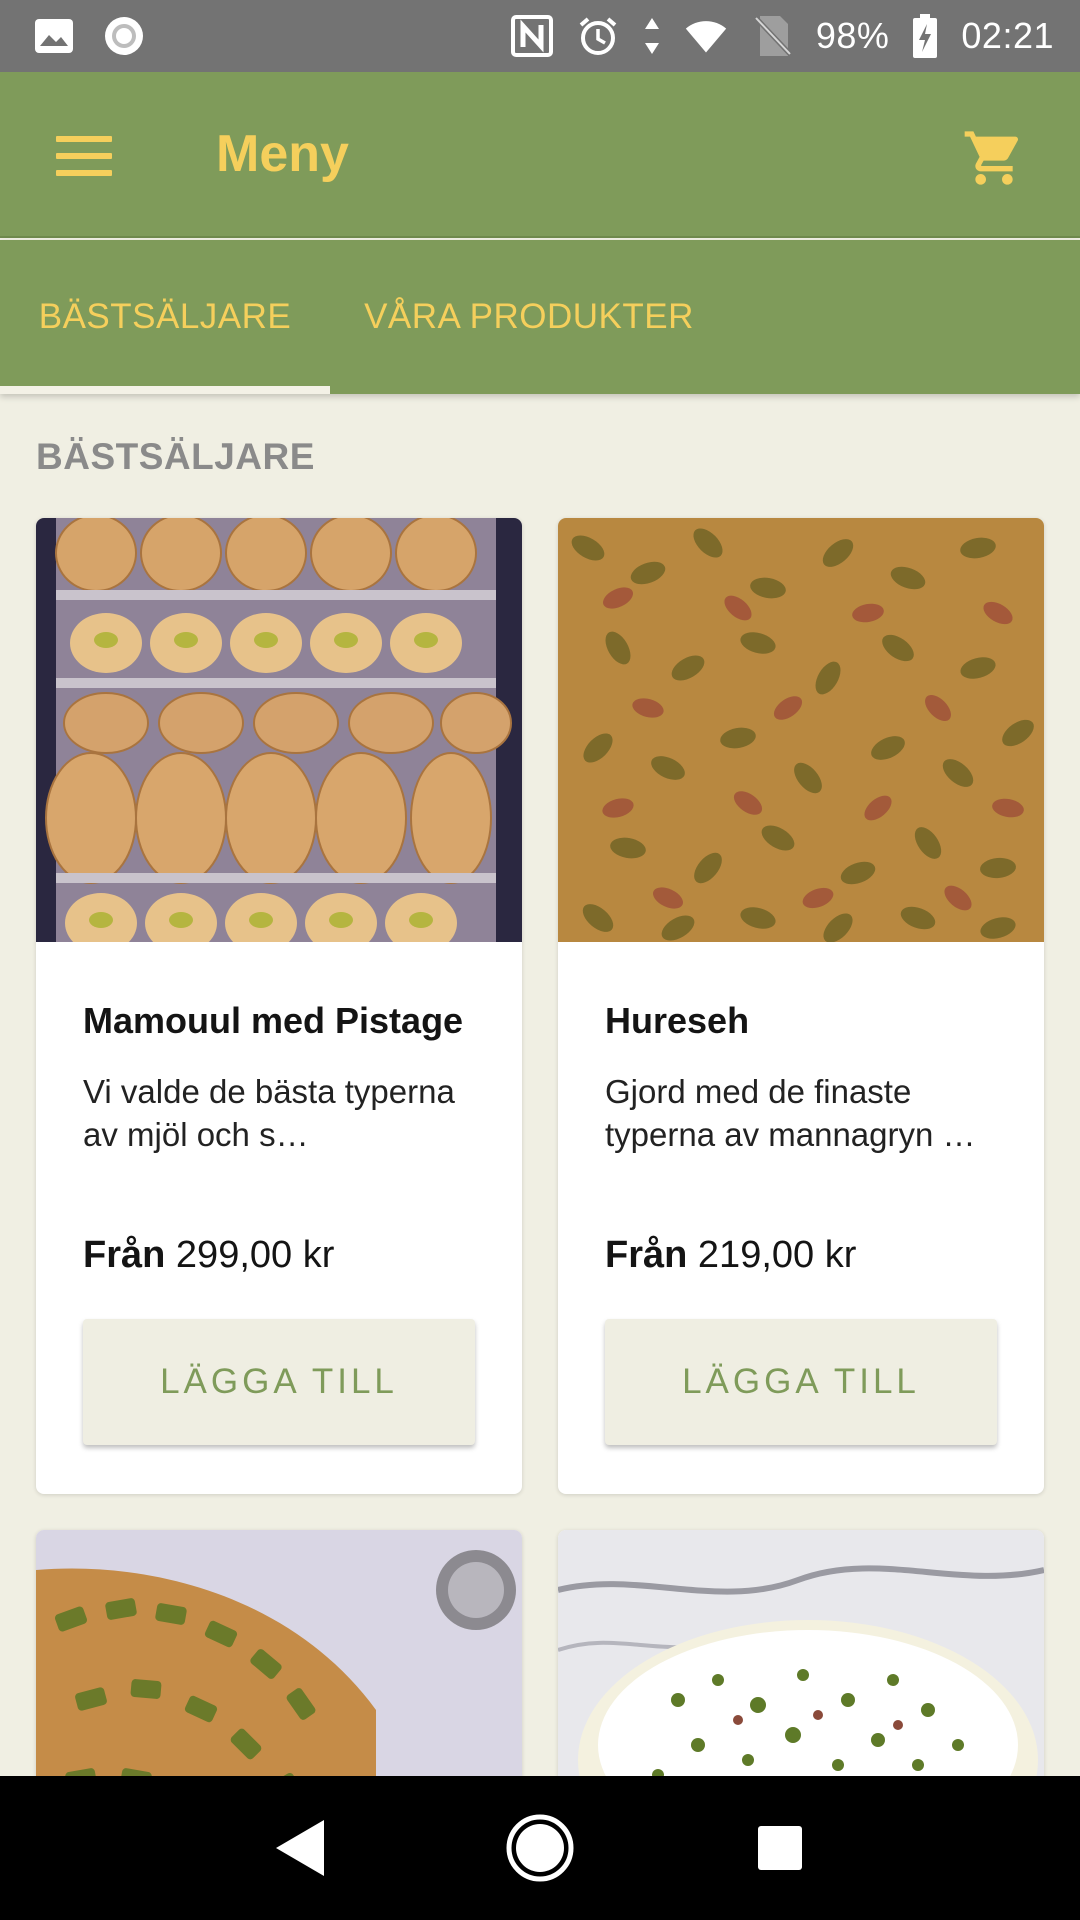  I want to click on product-name: Mamouul med Pistage, so click(273, 1020).